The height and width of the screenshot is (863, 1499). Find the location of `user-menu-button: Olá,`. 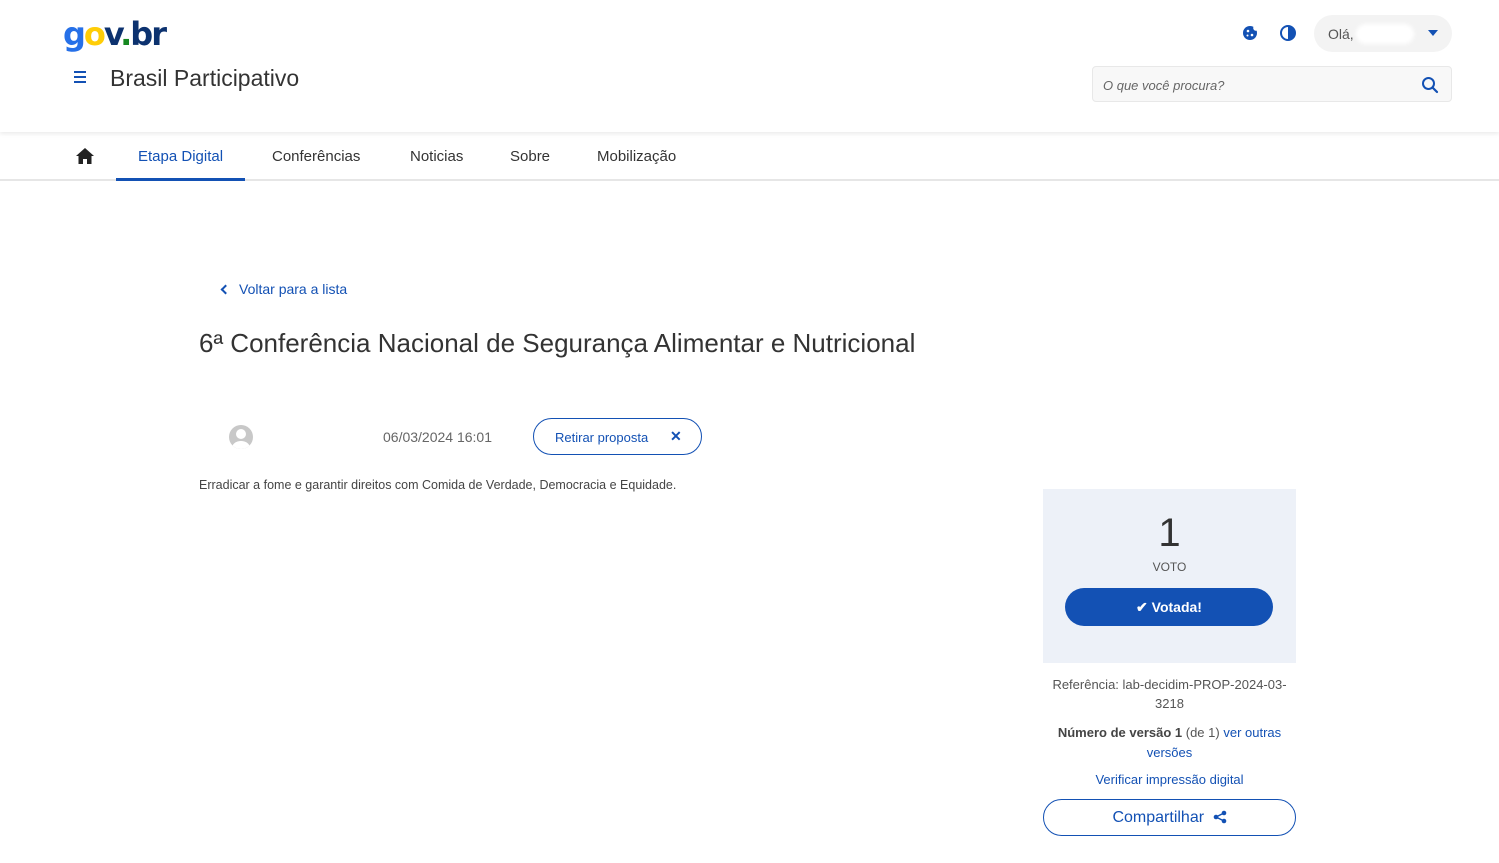

user-menu-button: Olá, is located at coordinates (1383, 33).